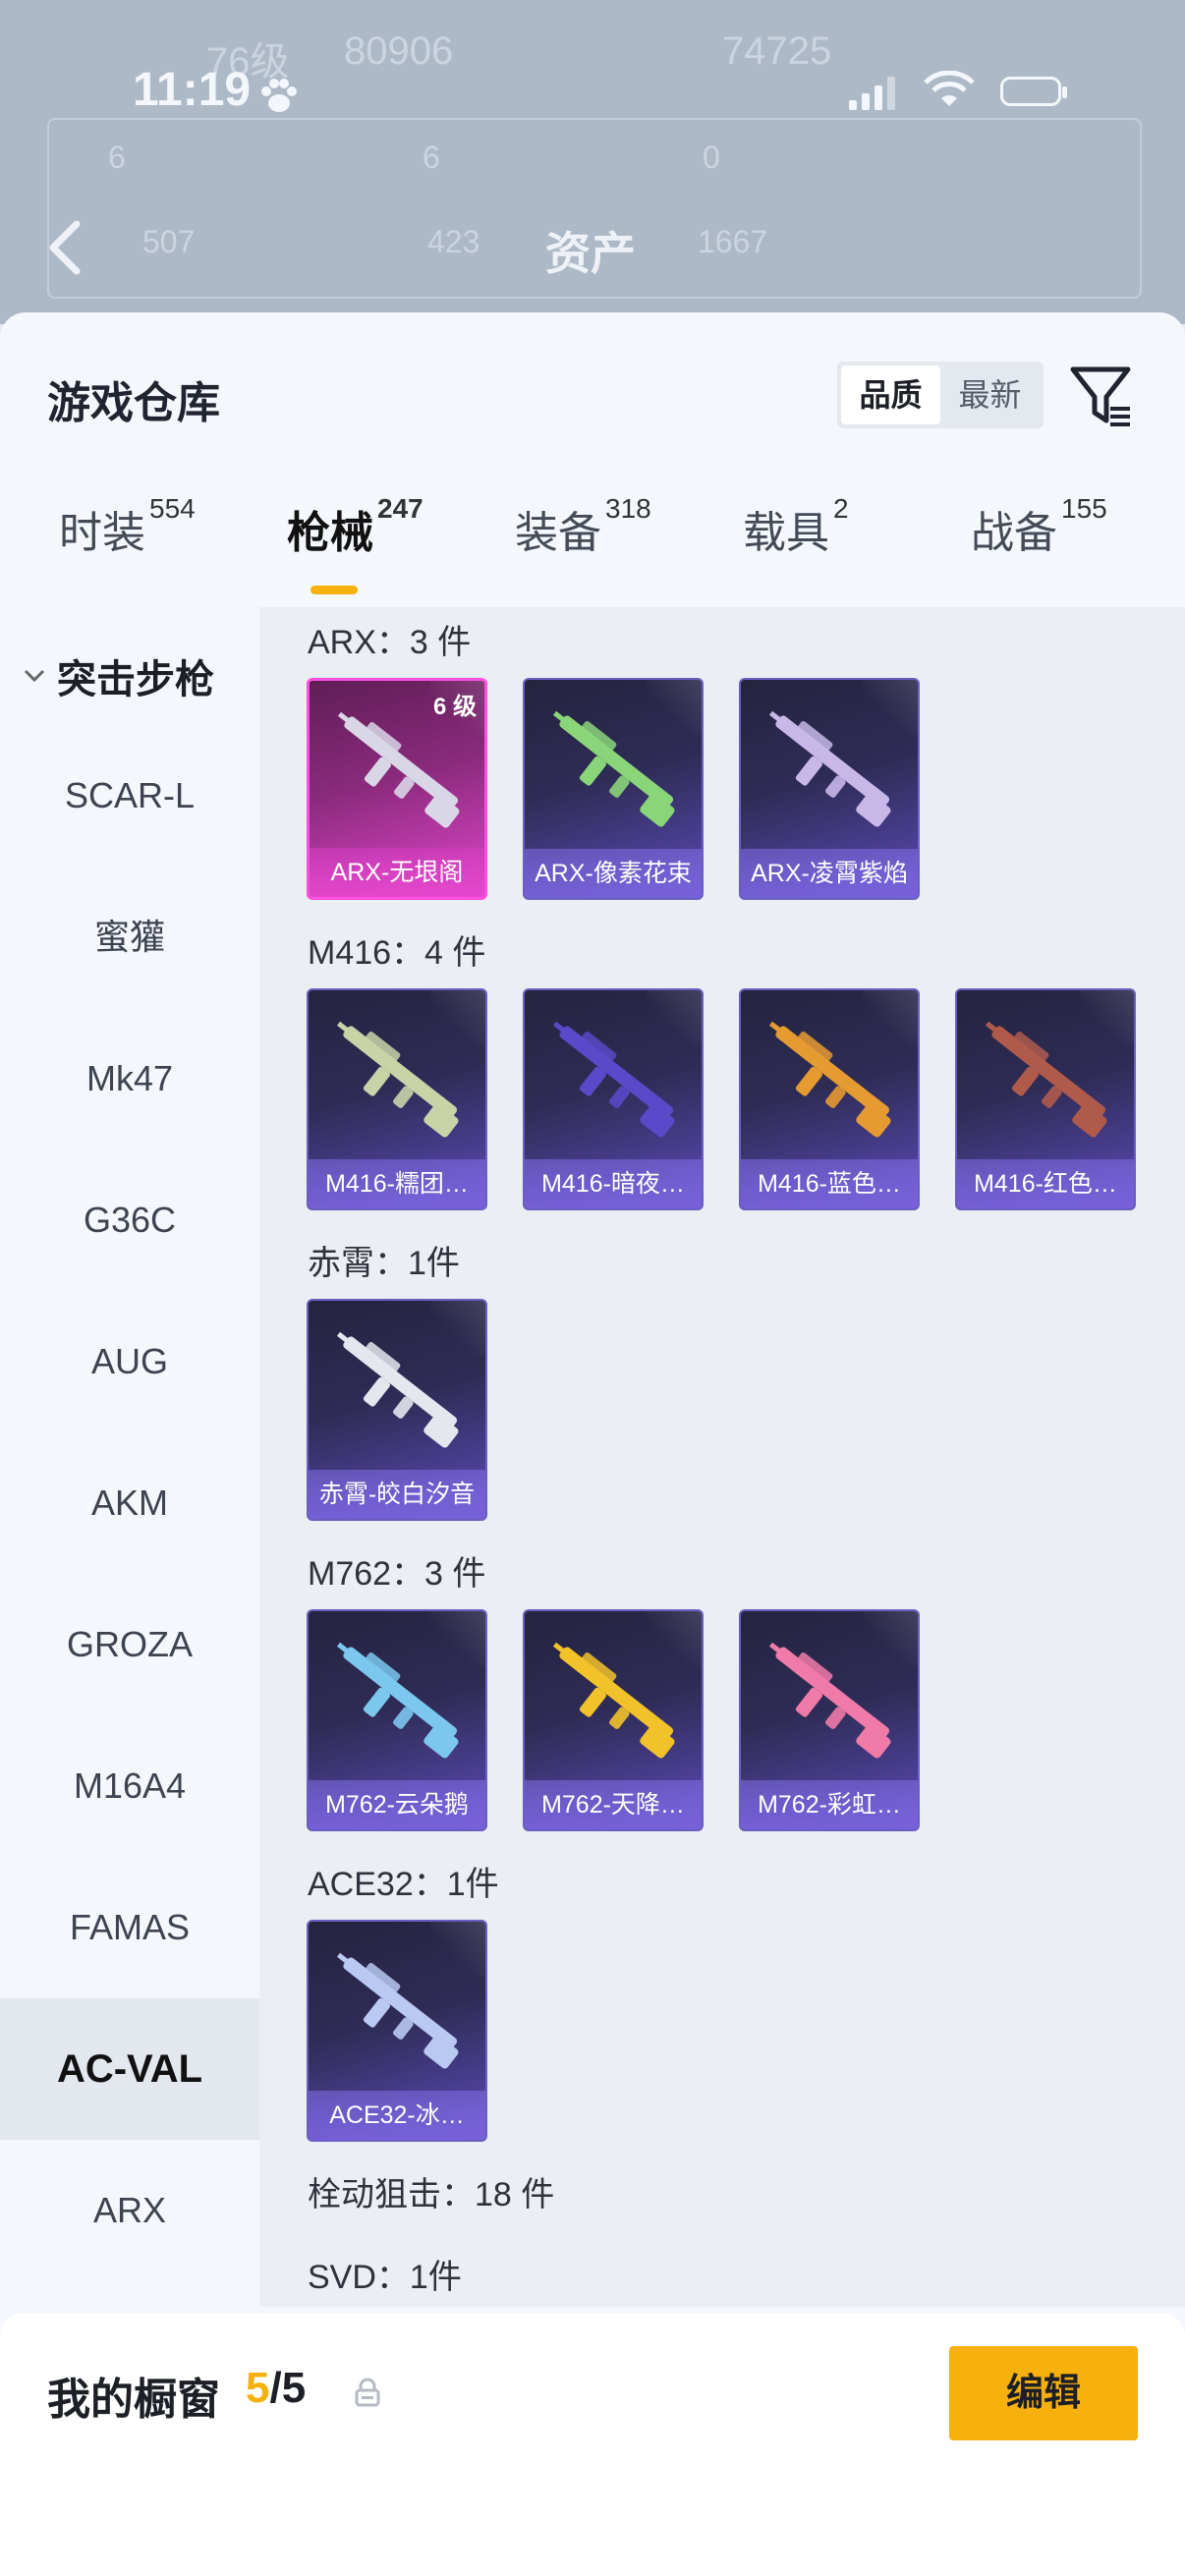 Image resolution: width=1185 pixels, height=2576 pixels. What do you see at coordinates (134, 2400) in the screenshot?
I see `showcase-title: 我的橱窗` at bounding box center [134, 2400].